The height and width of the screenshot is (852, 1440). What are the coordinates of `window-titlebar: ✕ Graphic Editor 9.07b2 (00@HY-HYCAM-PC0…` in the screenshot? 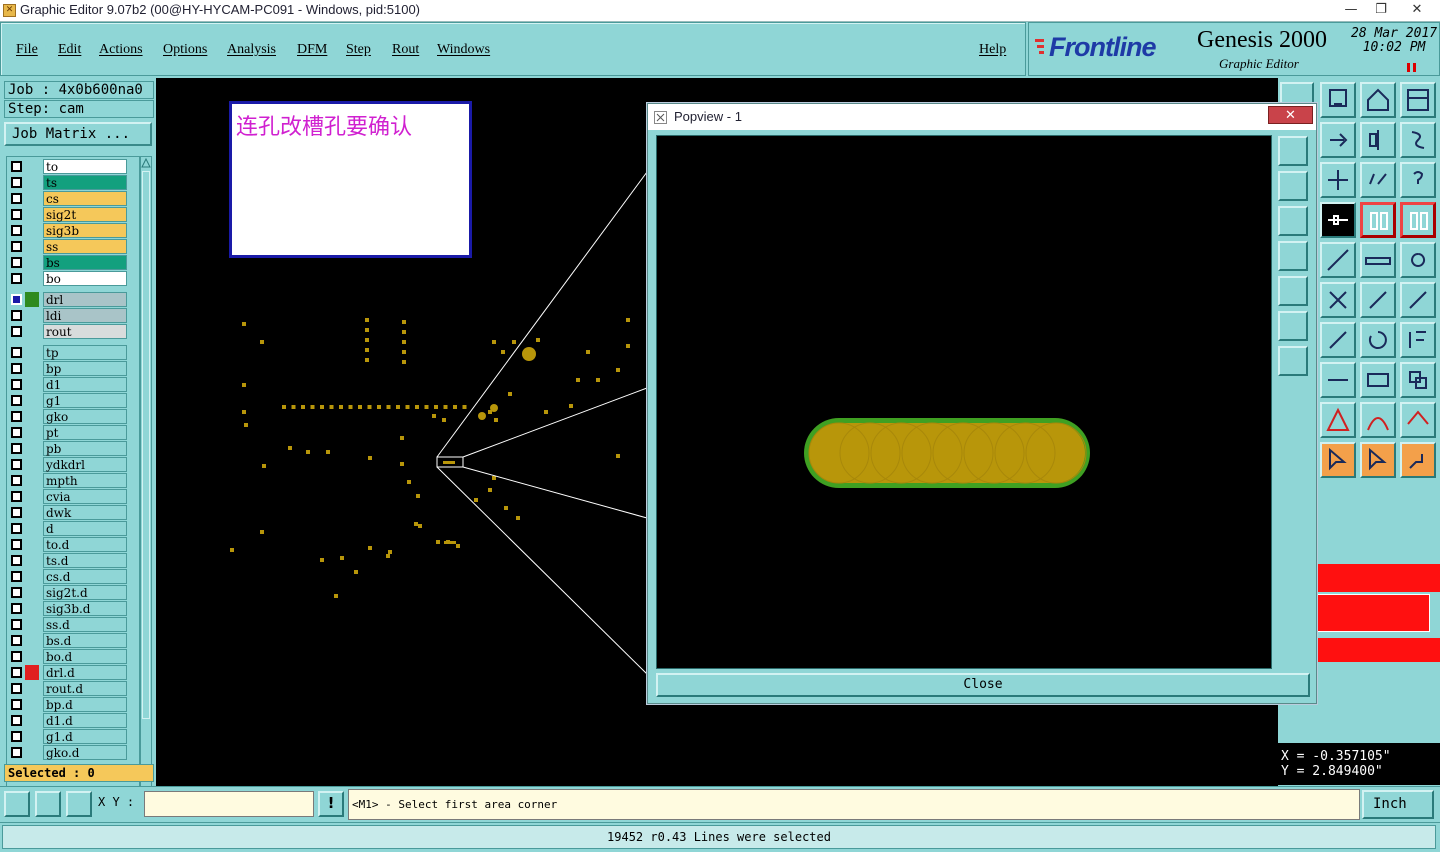 It's located at (720, 11).